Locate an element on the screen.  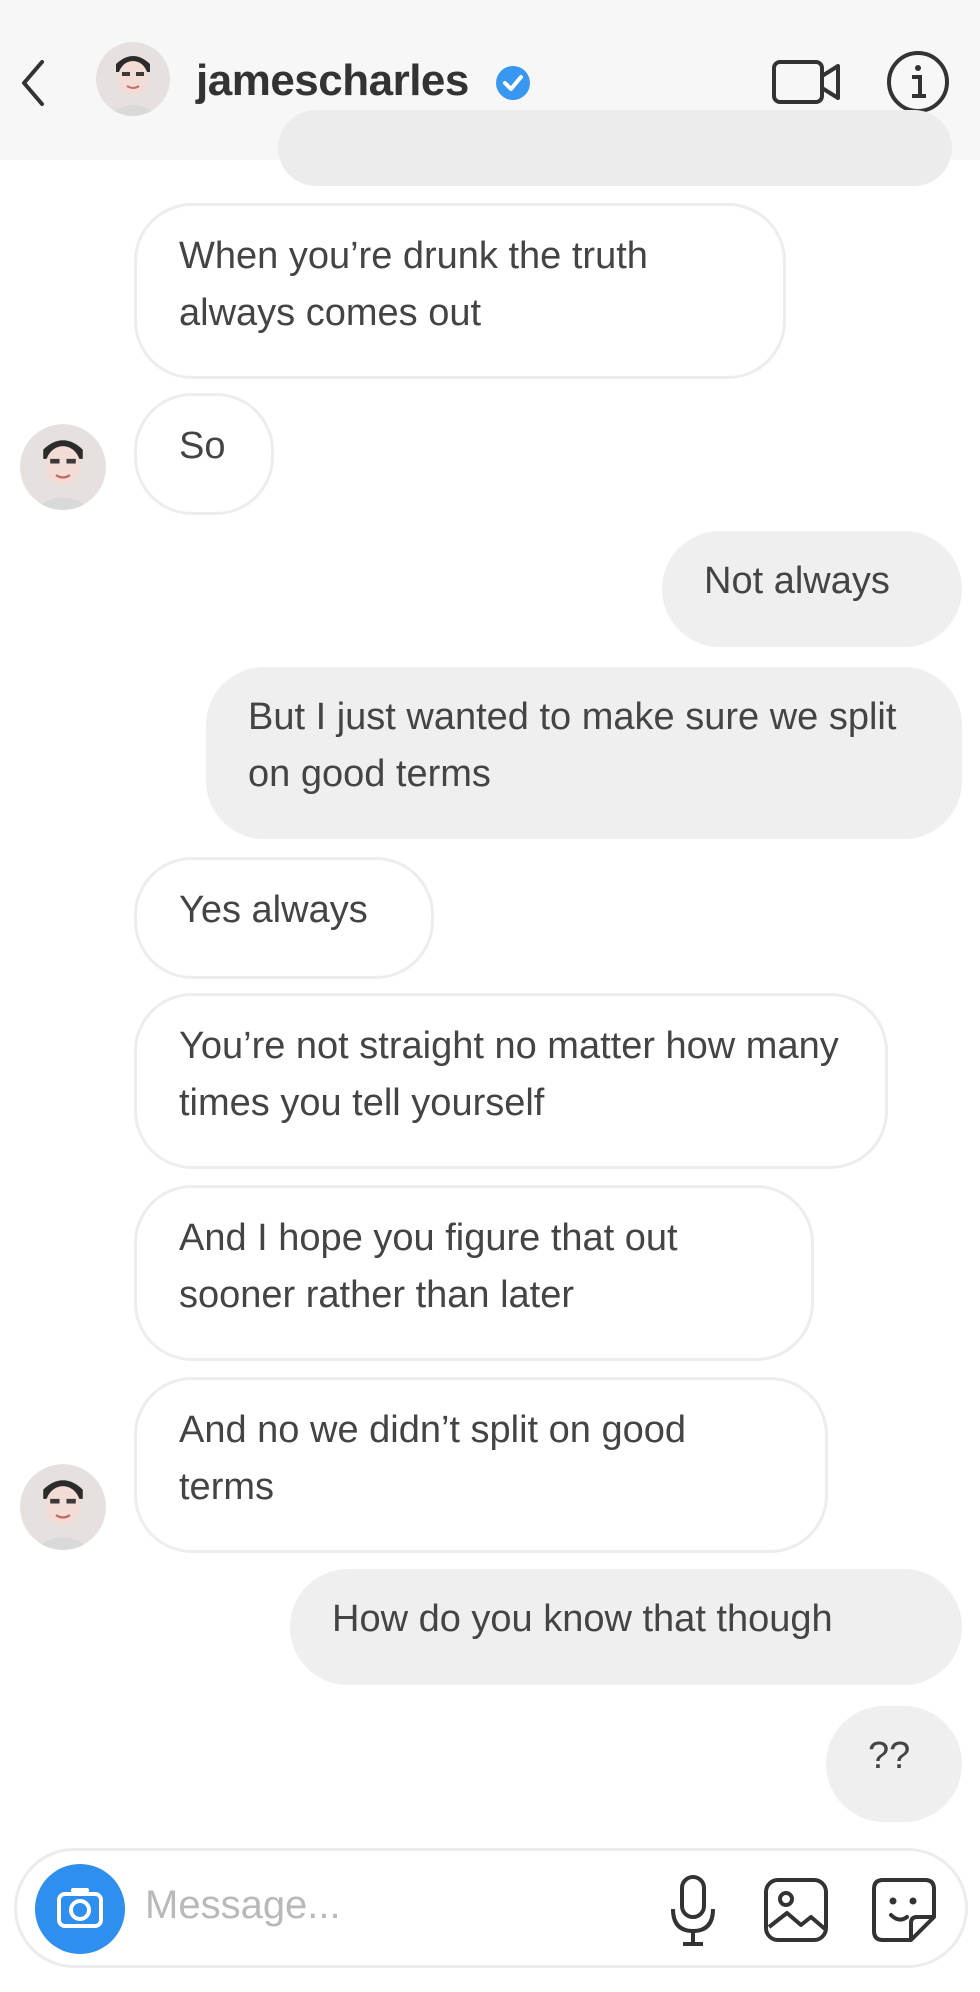
sent-message: Not always is located at coordinates (812, 589).